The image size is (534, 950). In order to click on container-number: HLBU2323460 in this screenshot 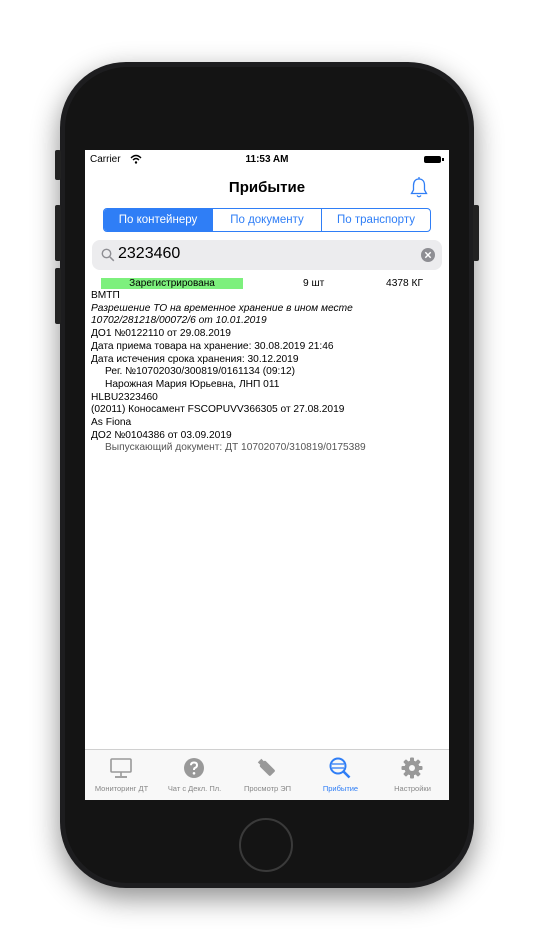, I will do `click(124, 397)`.